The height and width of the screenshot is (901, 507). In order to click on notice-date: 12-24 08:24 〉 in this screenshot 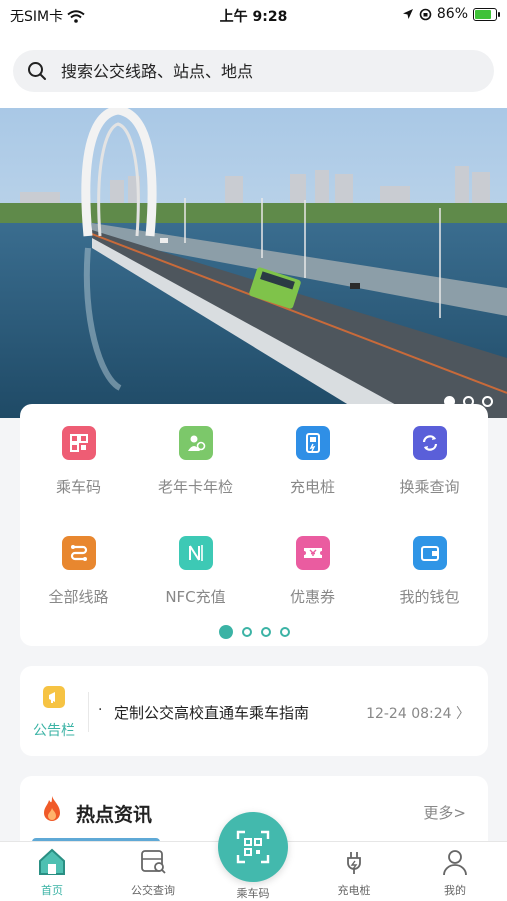, I will do `click(418, 713)`.